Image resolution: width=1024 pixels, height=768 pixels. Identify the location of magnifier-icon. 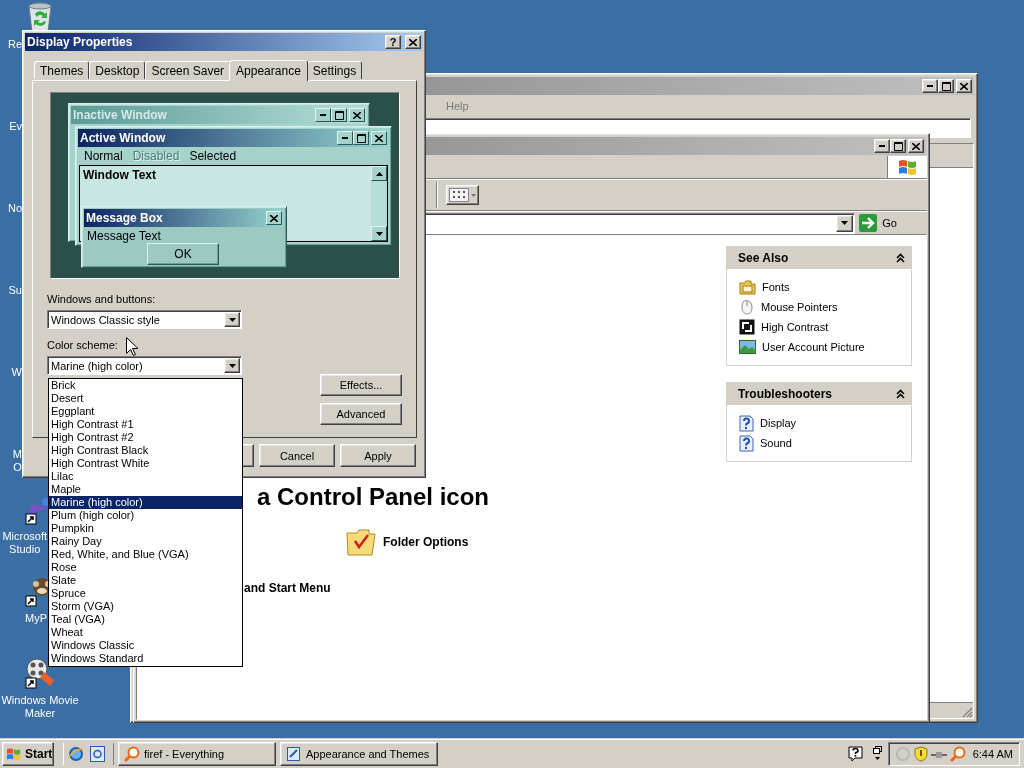
(958, 754).